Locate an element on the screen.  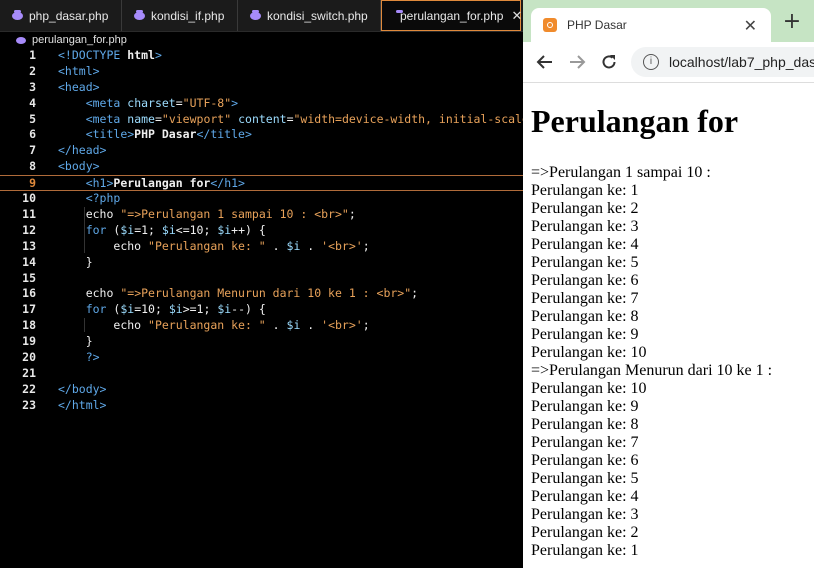
forward-button is located at coordinates (577, 62).